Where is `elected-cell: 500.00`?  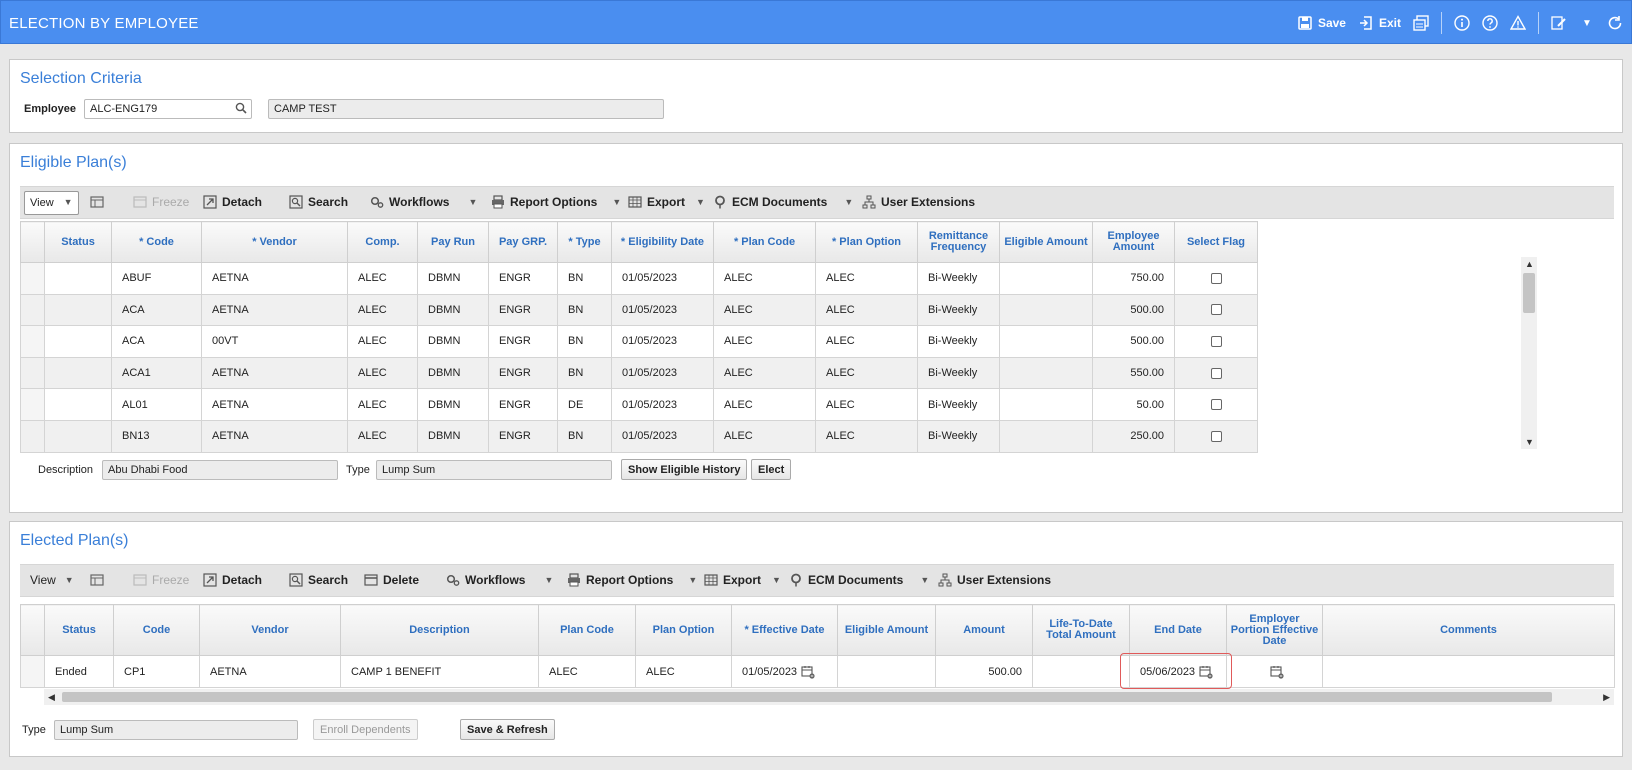 elected-cell: 500.00 is located at coordinates (984, 671).